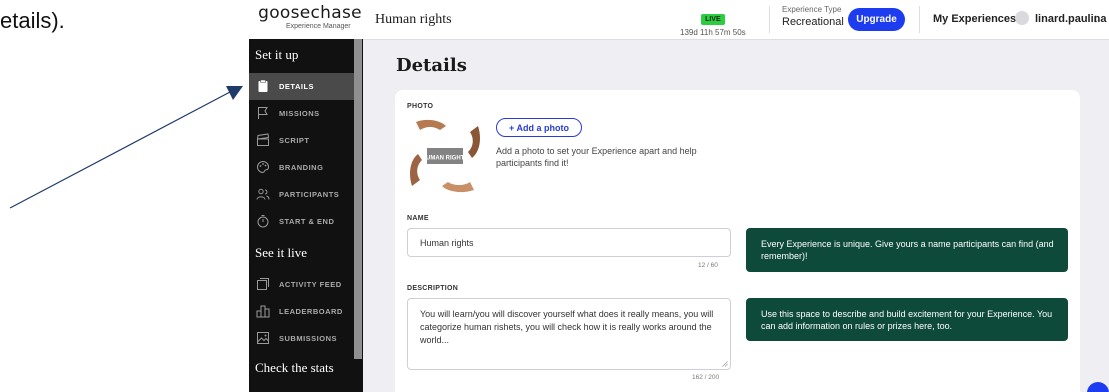 The height and width of the screenshot is (392, 1109). Describe the element at coordinates (1022, 18) in the screenshot. I see `avatar` at that location.